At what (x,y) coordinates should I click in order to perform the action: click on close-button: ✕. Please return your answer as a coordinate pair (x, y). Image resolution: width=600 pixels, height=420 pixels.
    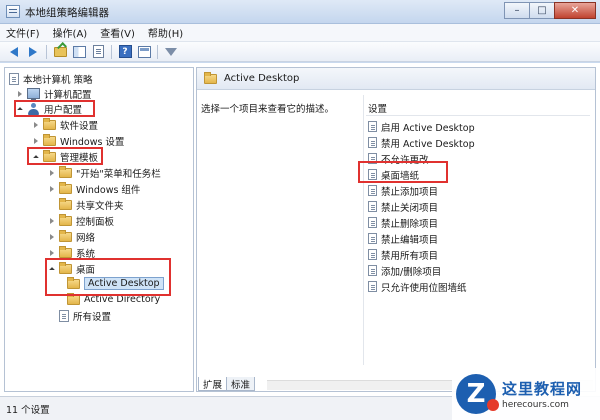
    Looking at the image, I should click on (575, 10).